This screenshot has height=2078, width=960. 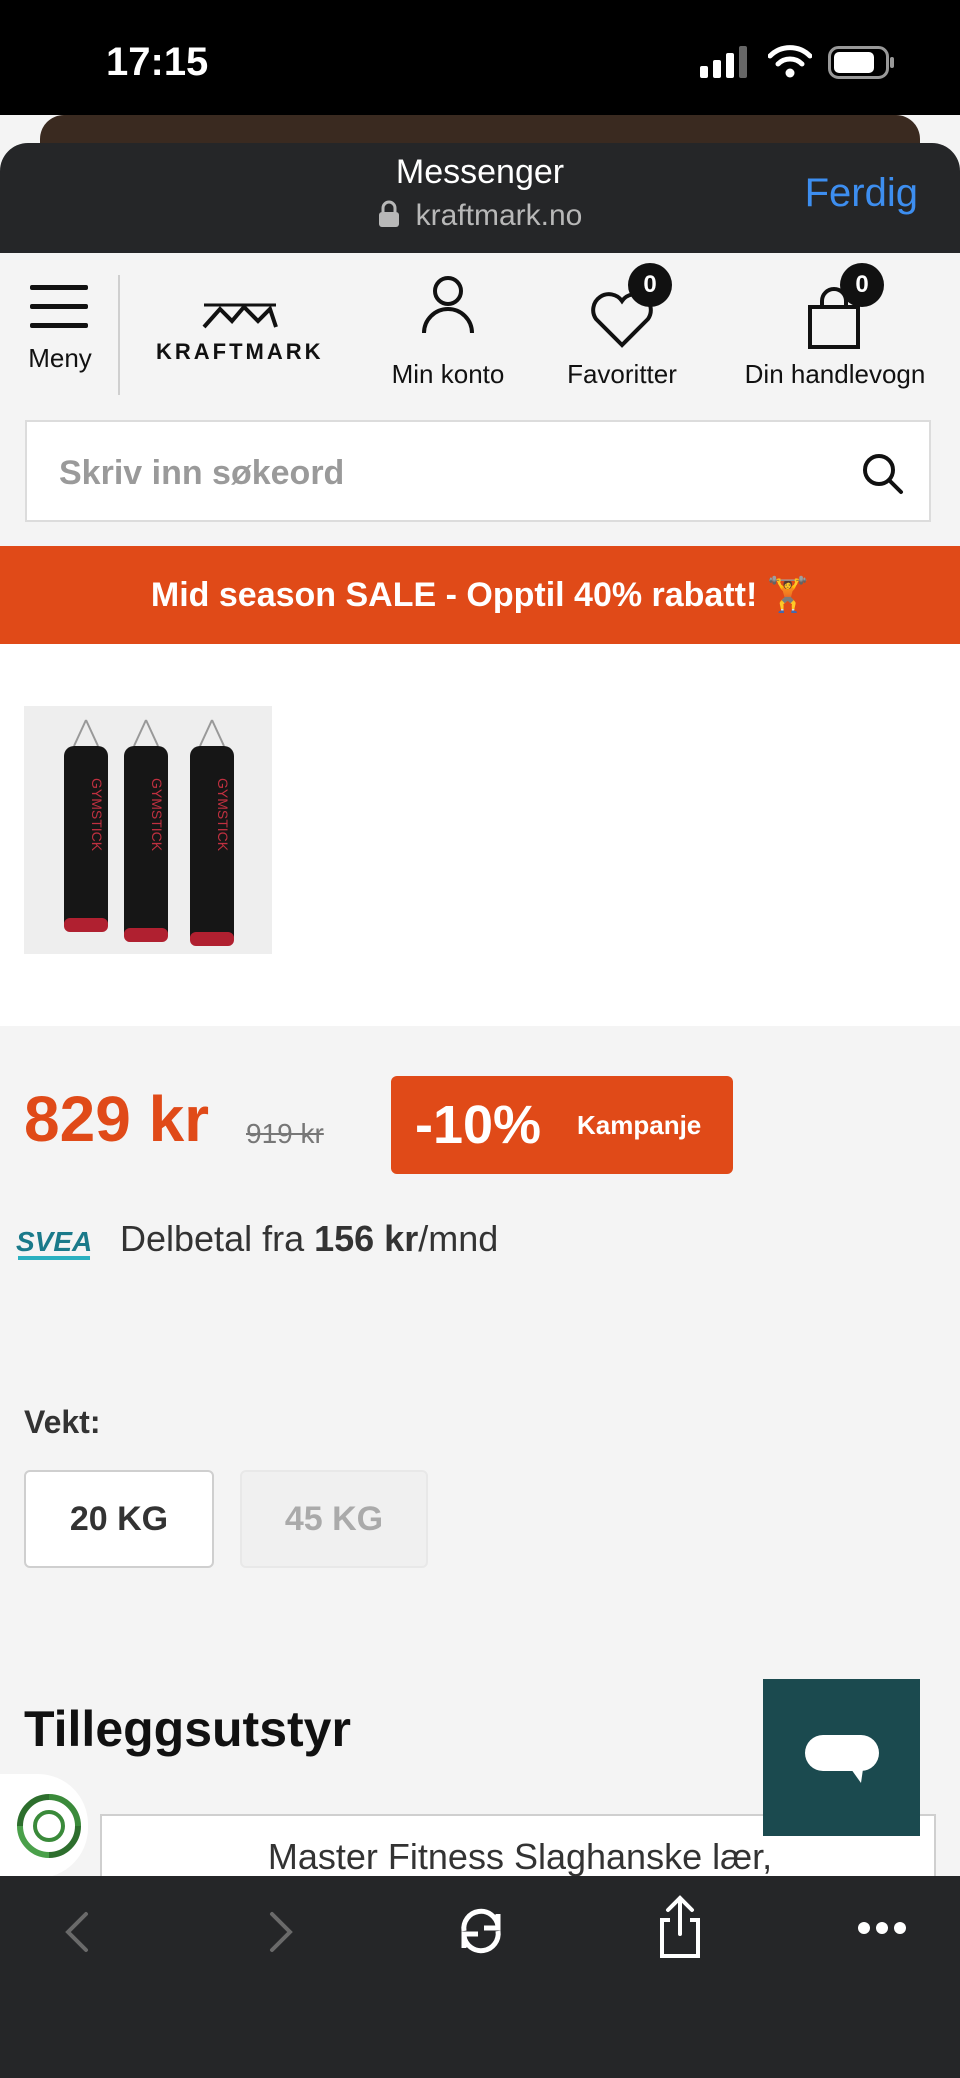 I want to click on account-button: Min konto, so click(x=448, y=335).